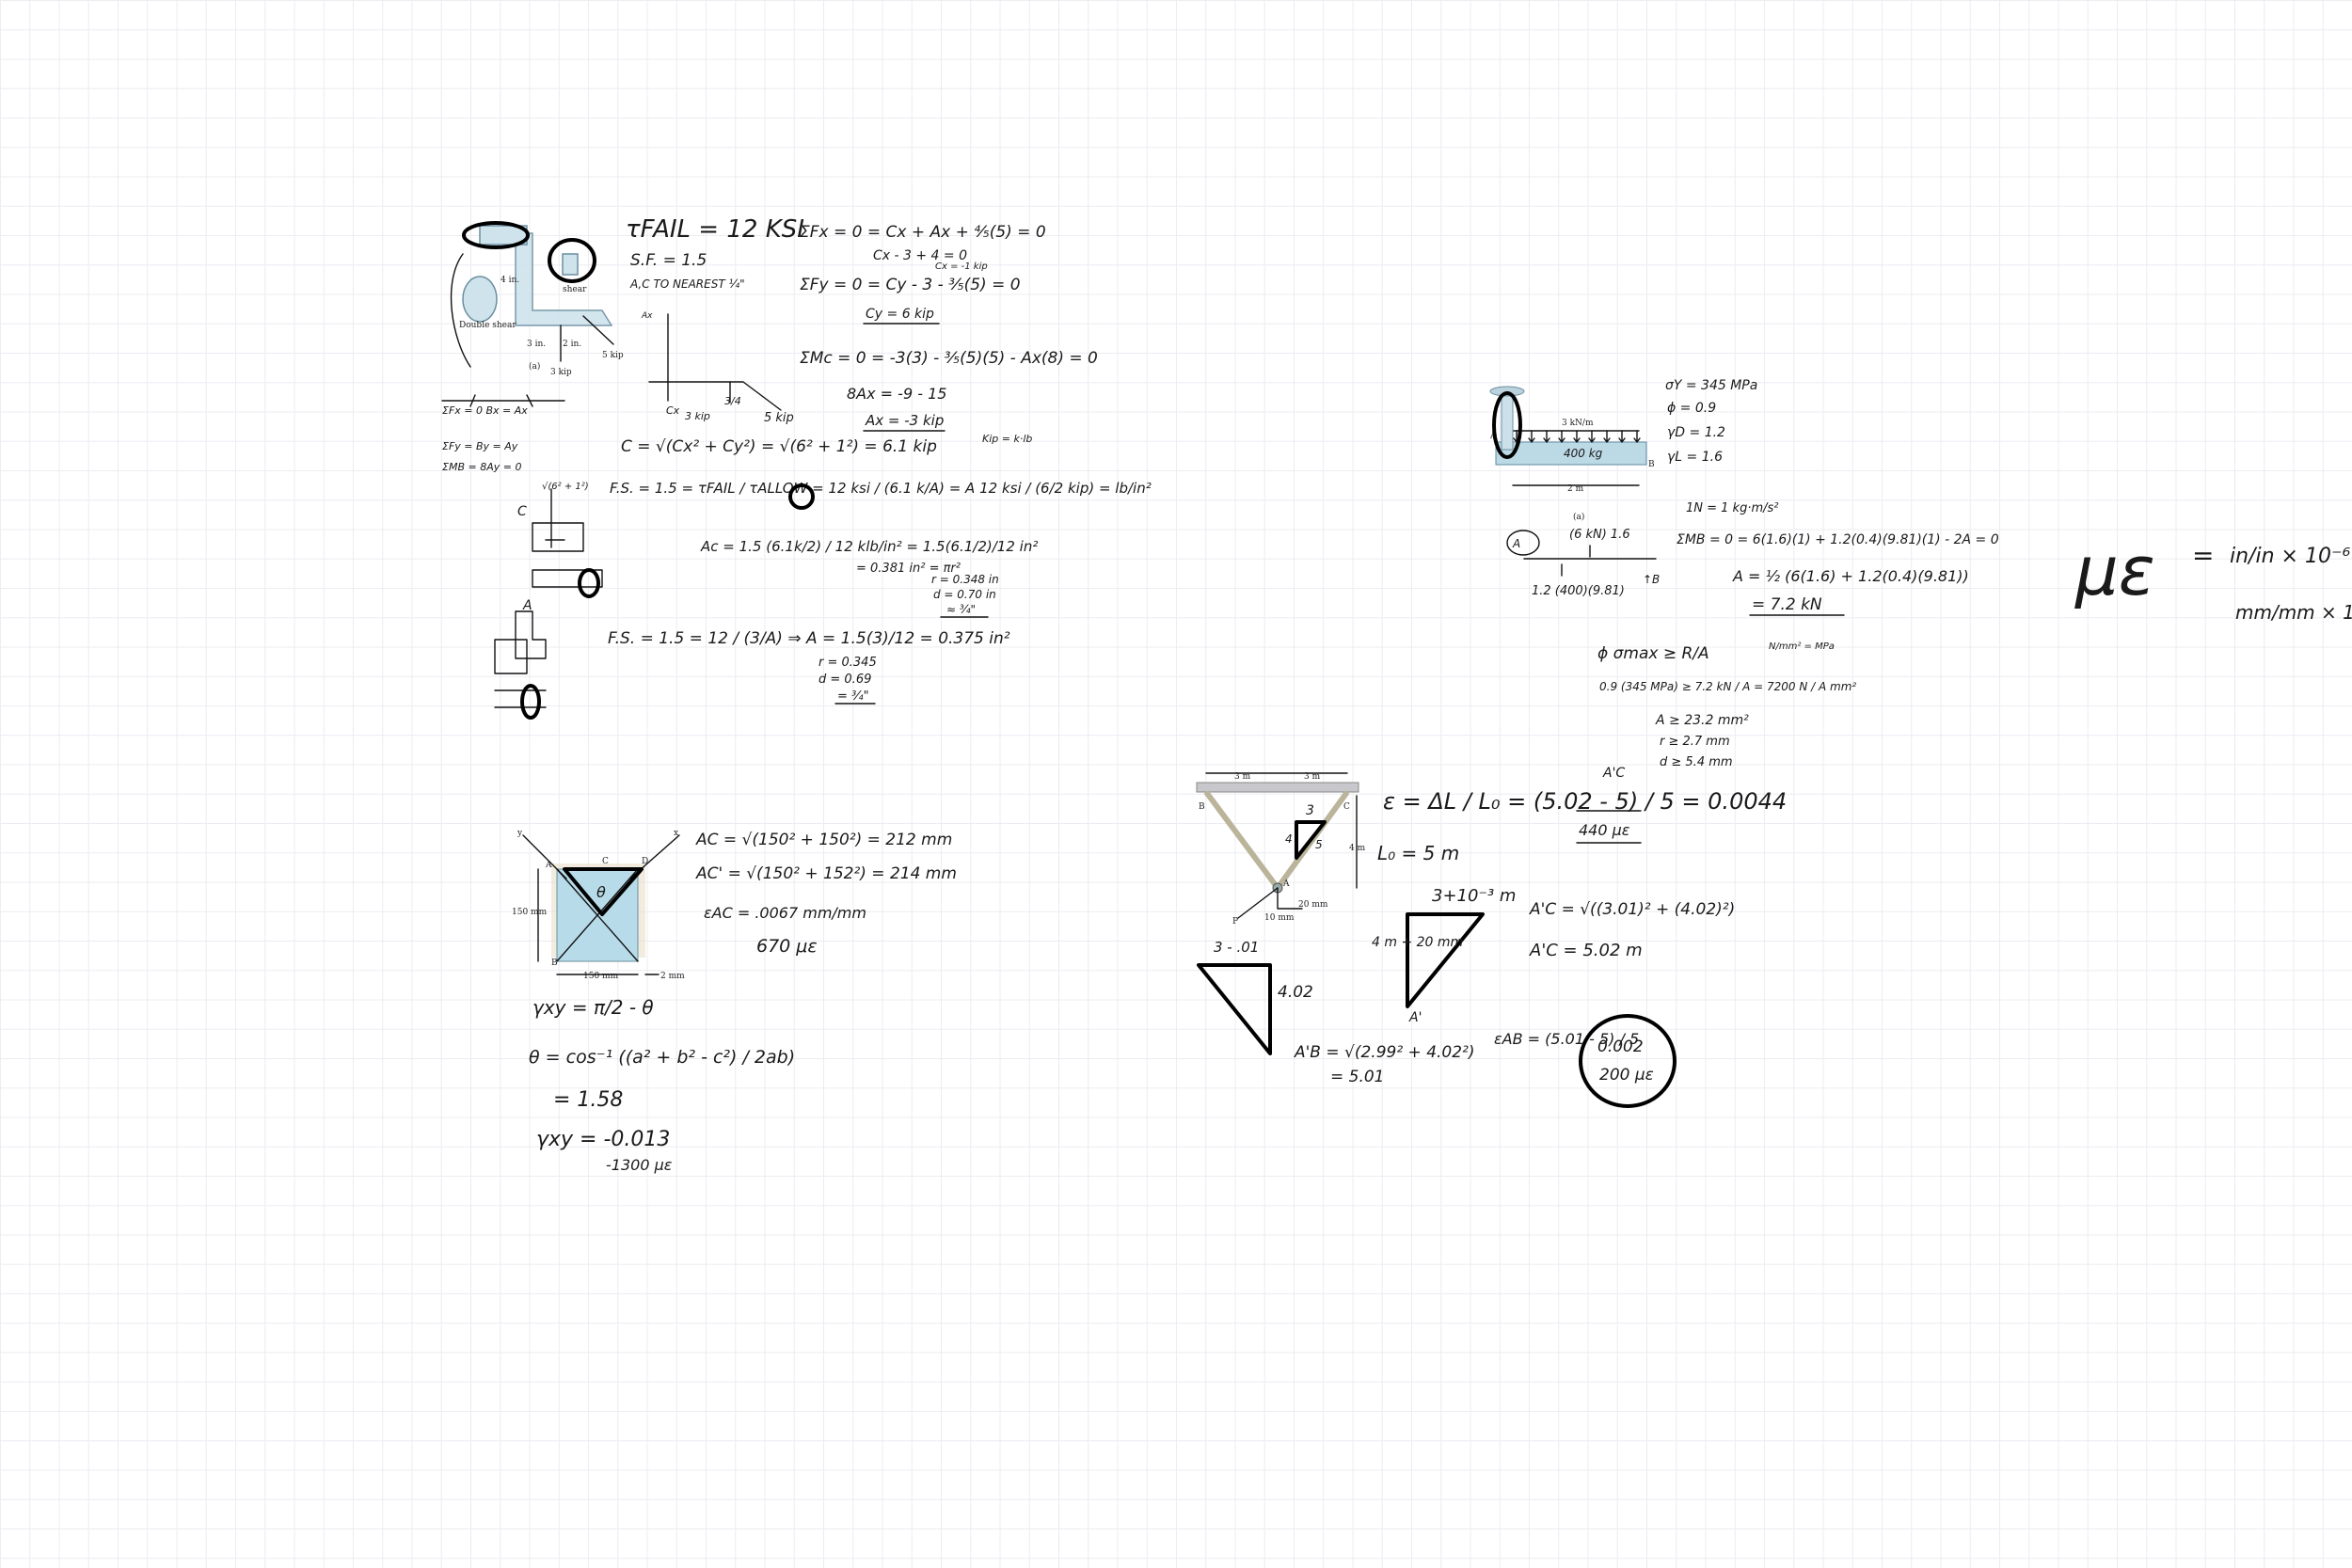 The image size is (2352, 1568). Describe the element at coordinates (1418, 853) in the screenshot. I see `lo-value: L₀ = 5 m` at that location.